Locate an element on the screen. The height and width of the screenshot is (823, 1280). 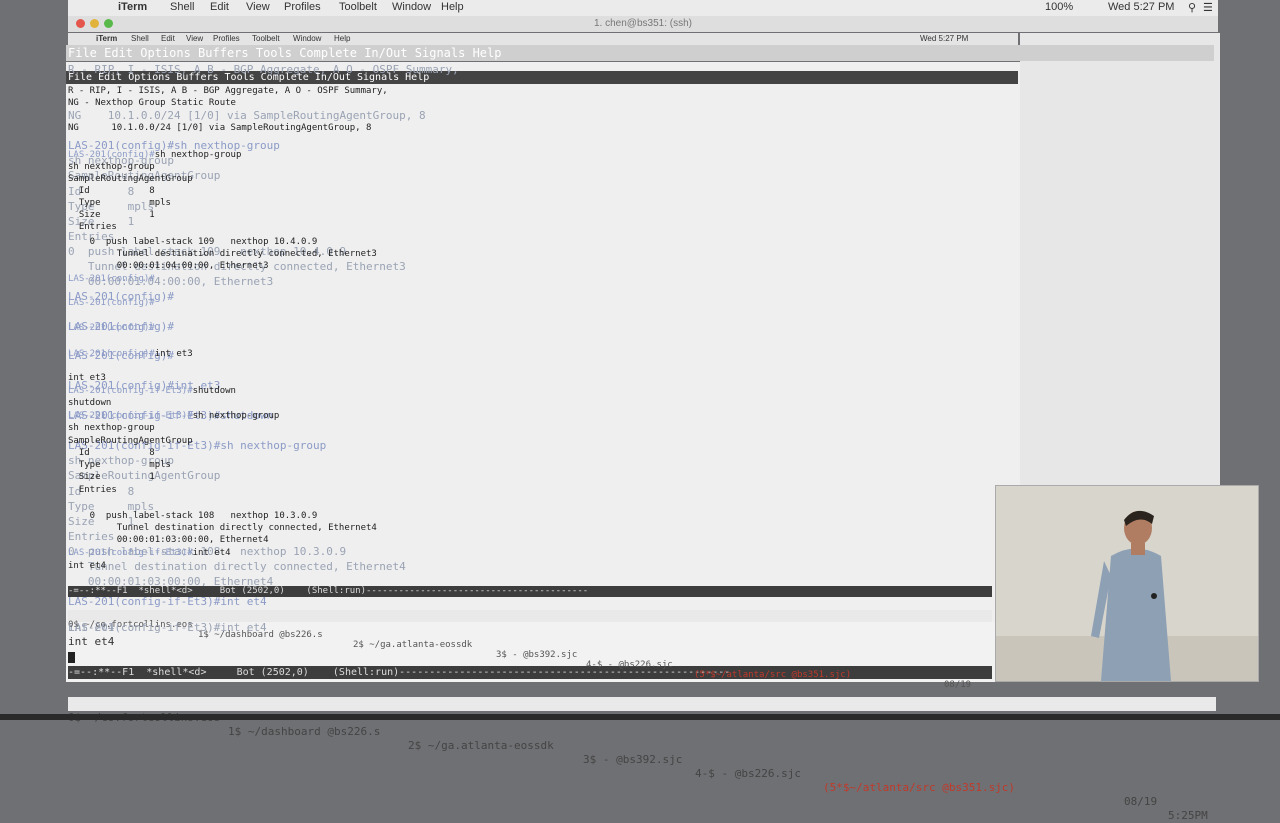
echo-line: int et4 is located at coordinates (91, 641).